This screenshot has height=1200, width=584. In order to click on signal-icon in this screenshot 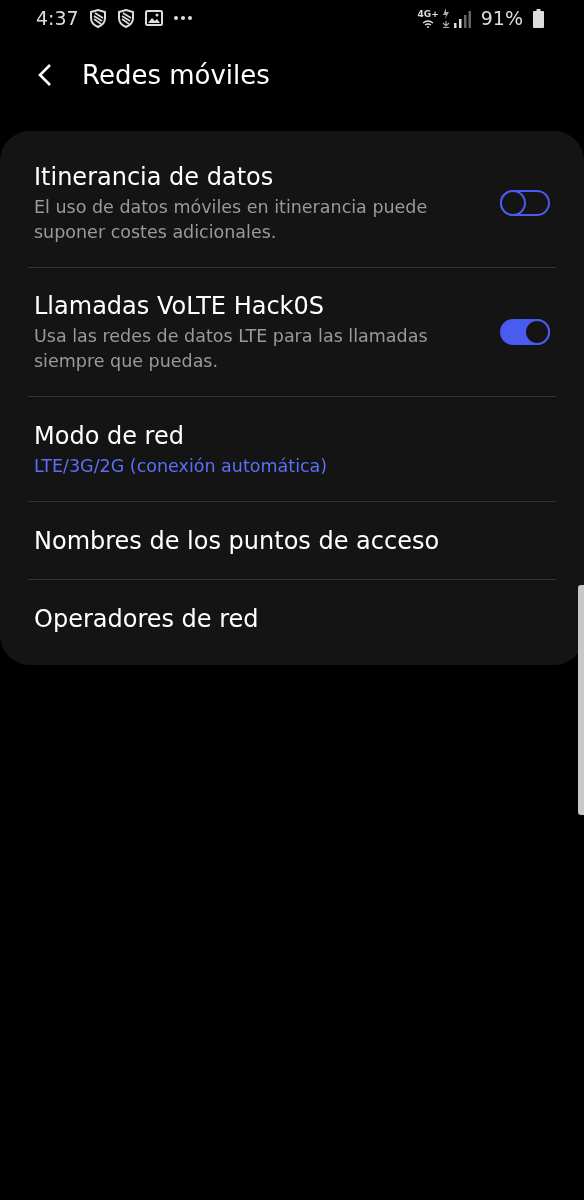, I will do `click(461, 19)`.